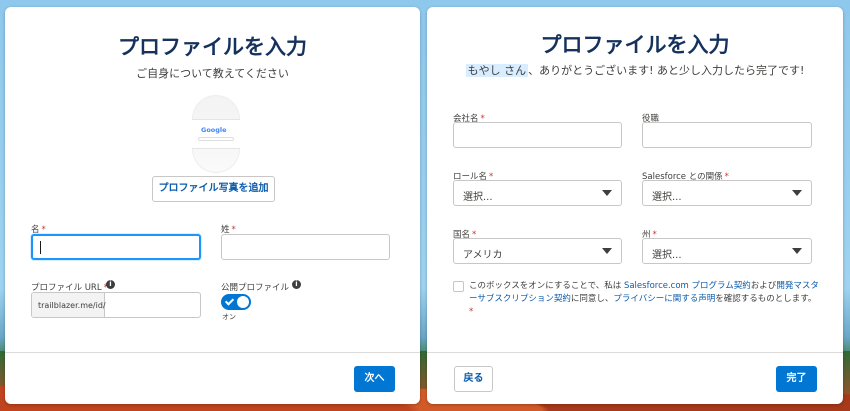  Describe the element at coordinates (727, 135) in the screenshot. I see `job-title-input` at that location.